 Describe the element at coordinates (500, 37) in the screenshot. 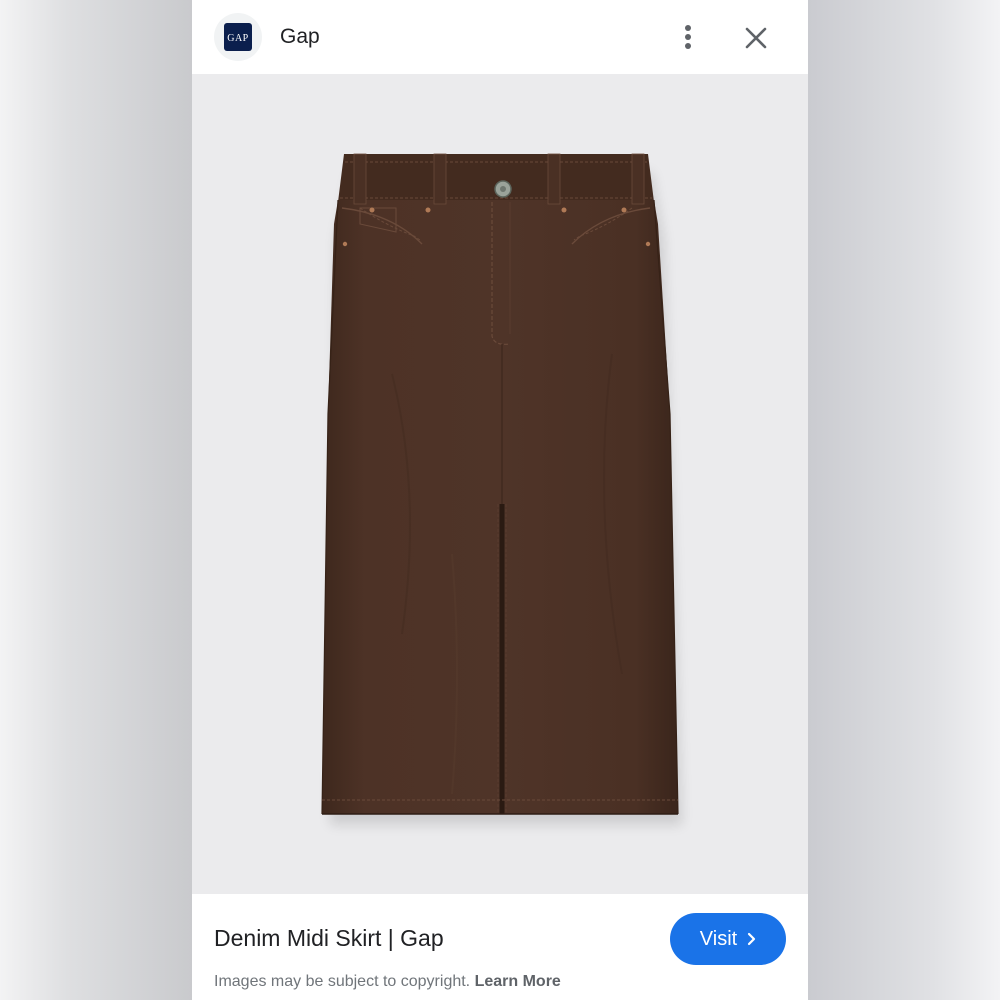

I see `preview-header: GAP Gap` at that location.